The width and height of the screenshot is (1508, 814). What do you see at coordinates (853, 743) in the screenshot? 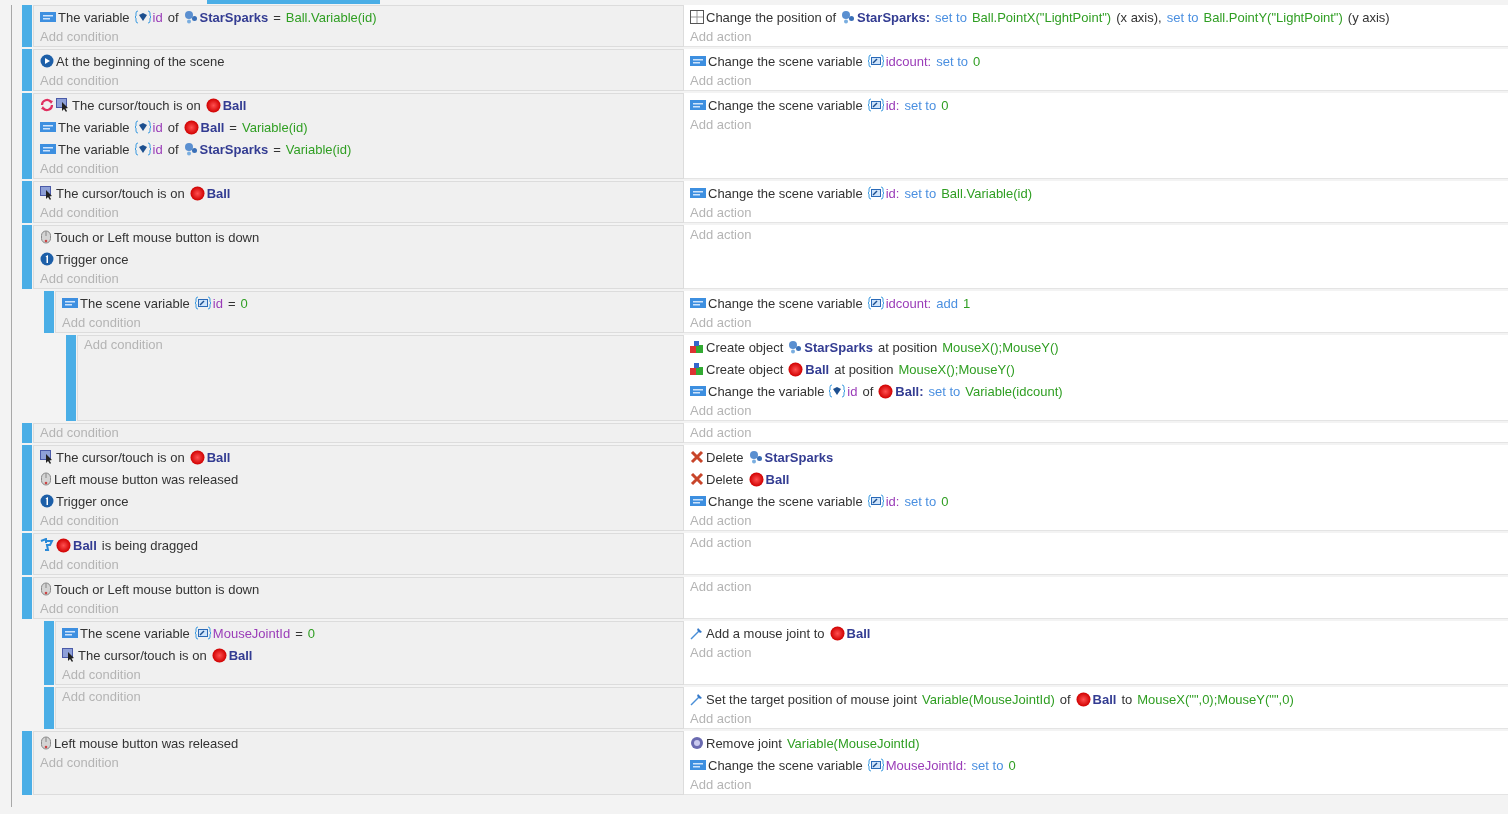
I see `expression-value: Variable(MouseJointId)` at bounding box center [853, 743].